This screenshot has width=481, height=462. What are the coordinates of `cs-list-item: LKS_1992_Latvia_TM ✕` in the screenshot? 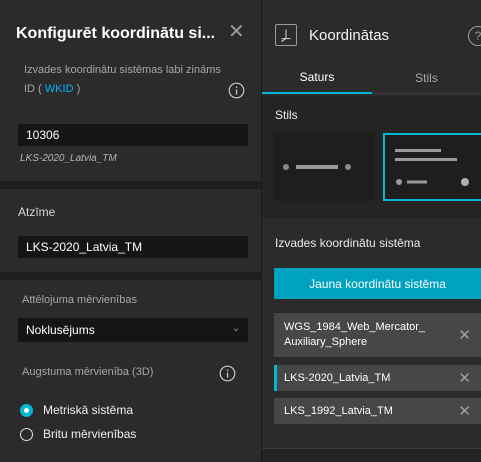 It's located at (377, 411).